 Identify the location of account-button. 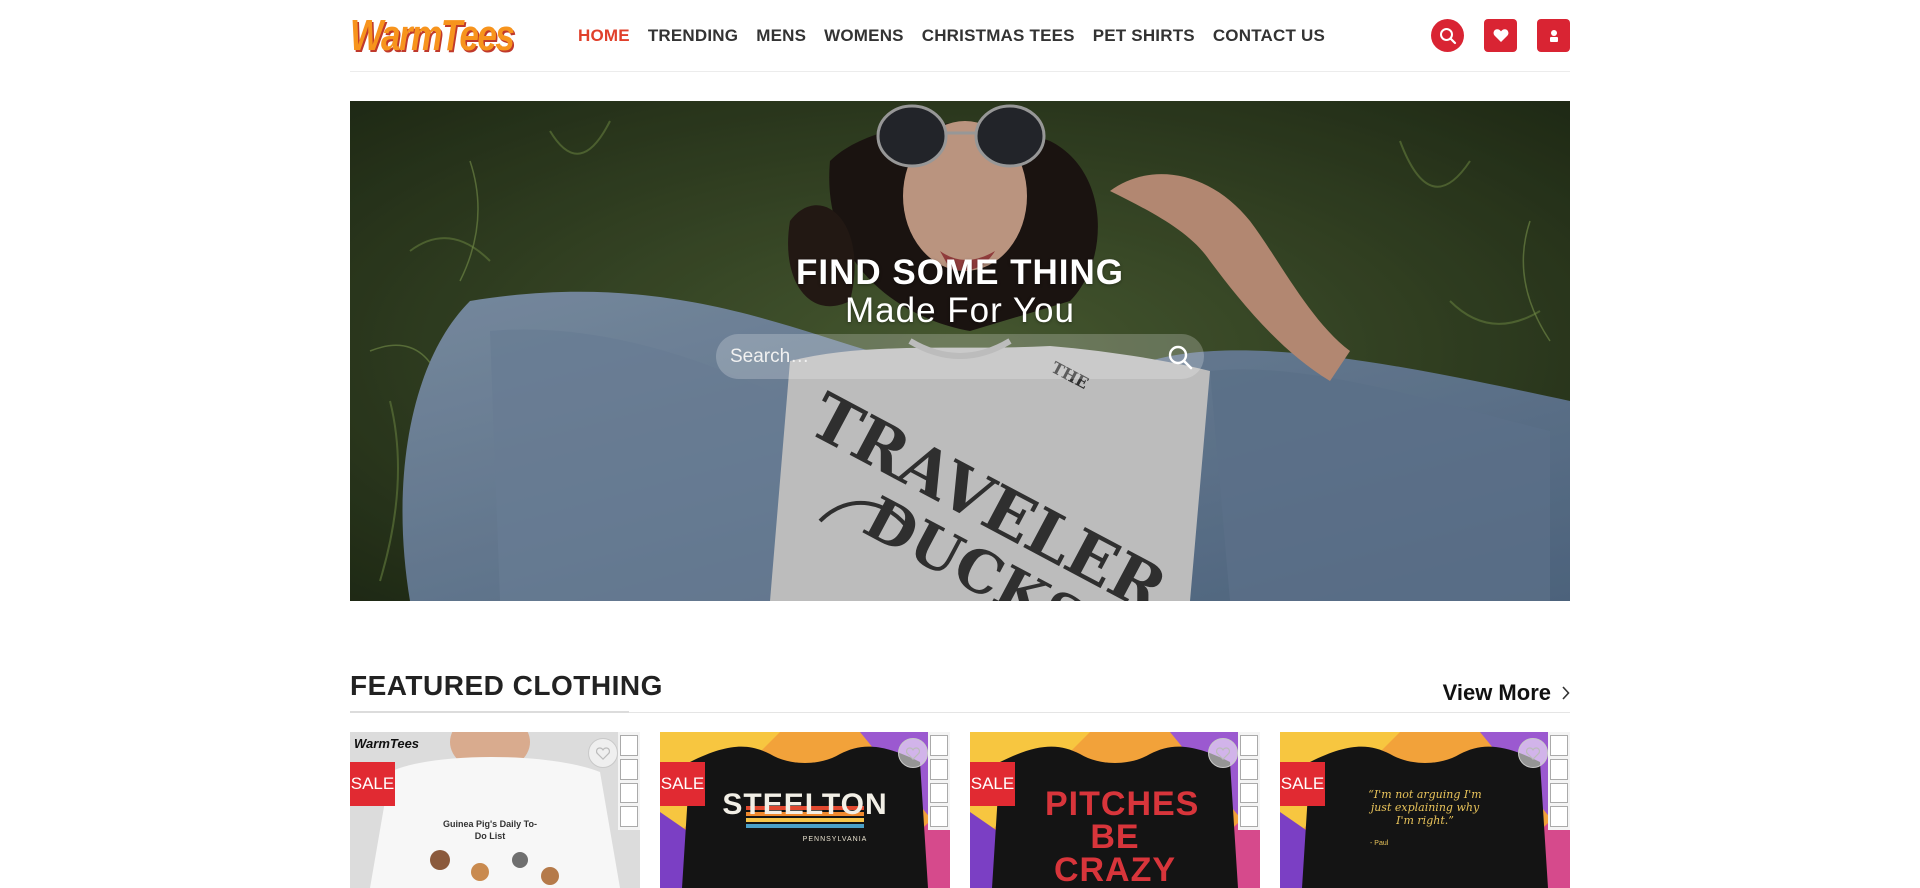
(1553, 35).